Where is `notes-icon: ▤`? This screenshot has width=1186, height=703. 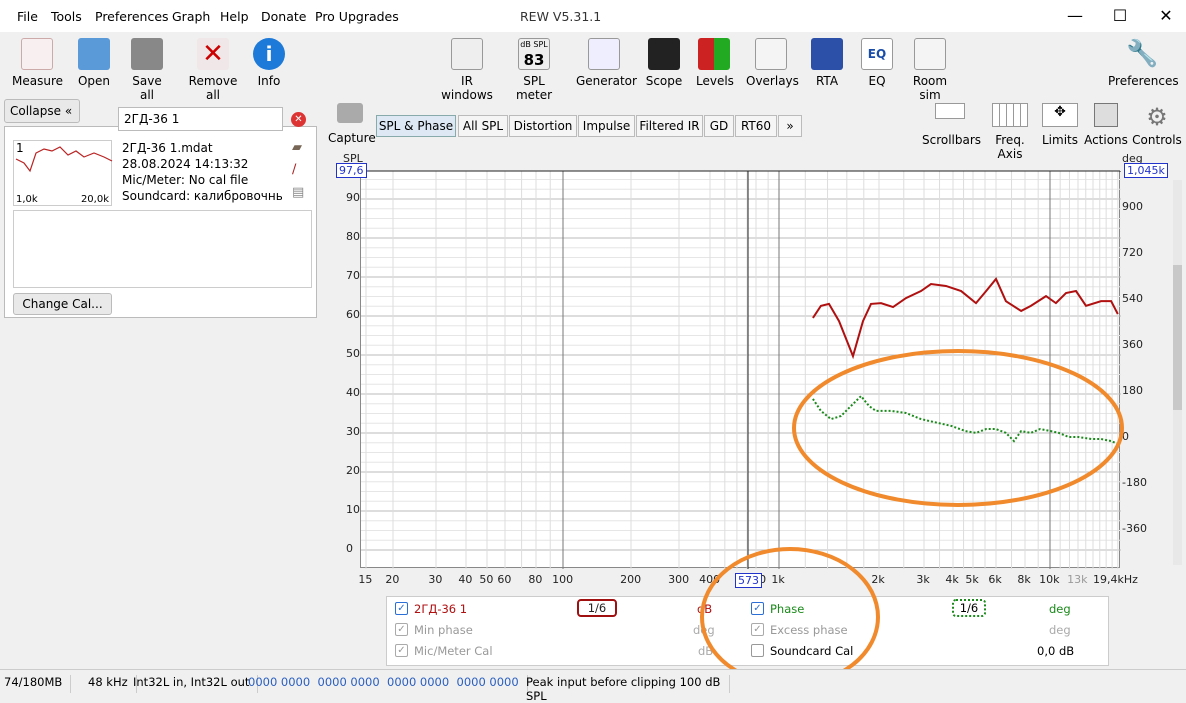 notes-icon: ▤ is located at coordinates (298, 192).